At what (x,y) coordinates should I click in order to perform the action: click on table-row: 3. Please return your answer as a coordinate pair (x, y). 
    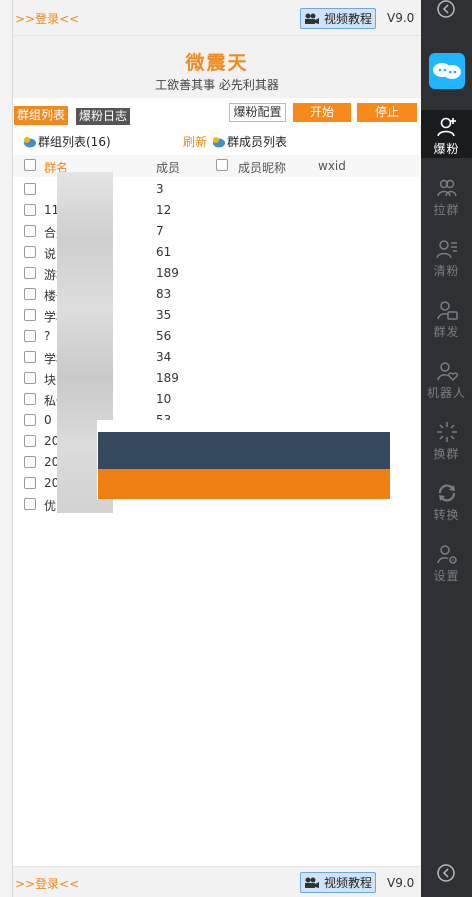
    Looking at the image, I should click on (113, 190).